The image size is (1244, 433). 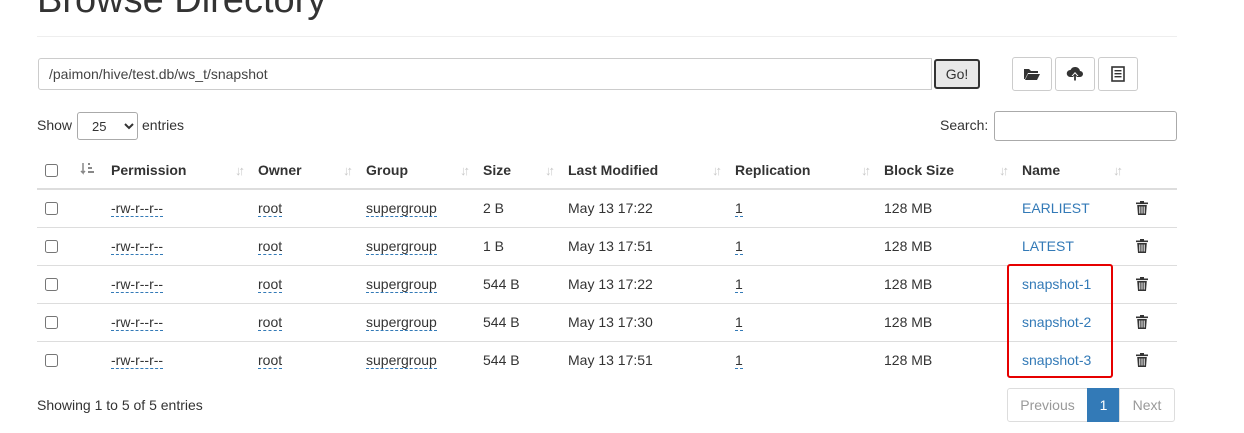 I want to click on column-label: Permission, so click(x=149, y=170).